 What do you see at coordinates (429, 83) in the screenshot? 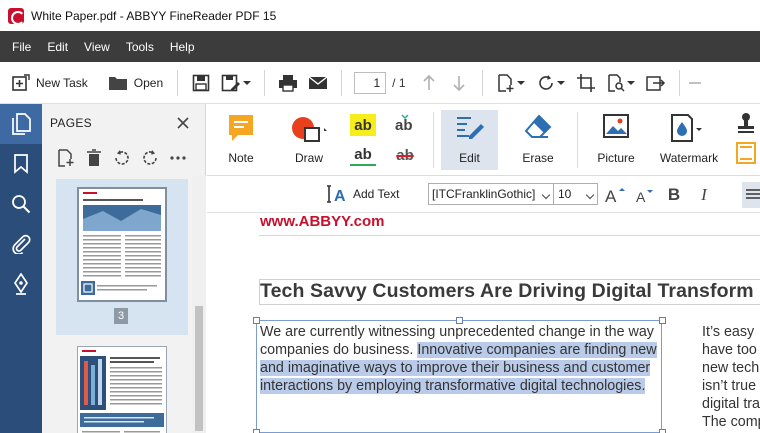
I see `previous-page-button` at bounding box center [429, 83].